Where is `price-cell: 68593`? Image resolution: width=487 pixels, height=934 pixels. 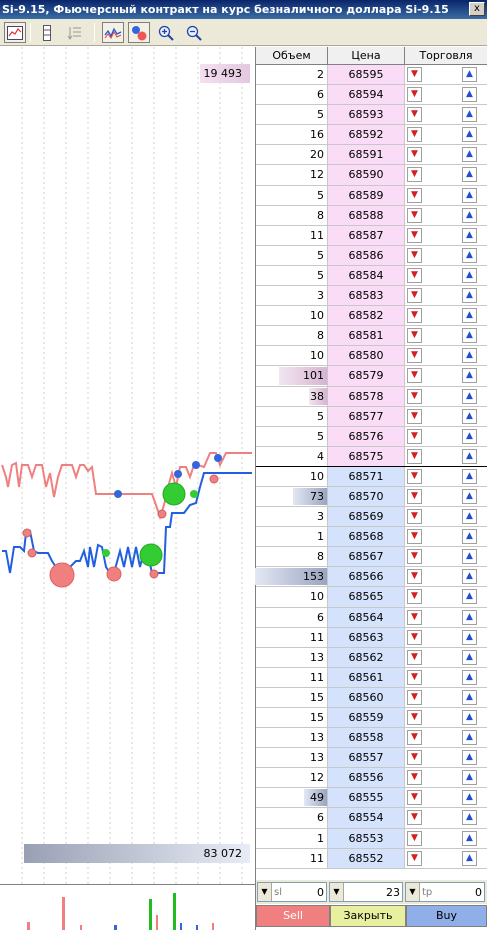
price-cell: 68593 is located at coordinates (366, 115).